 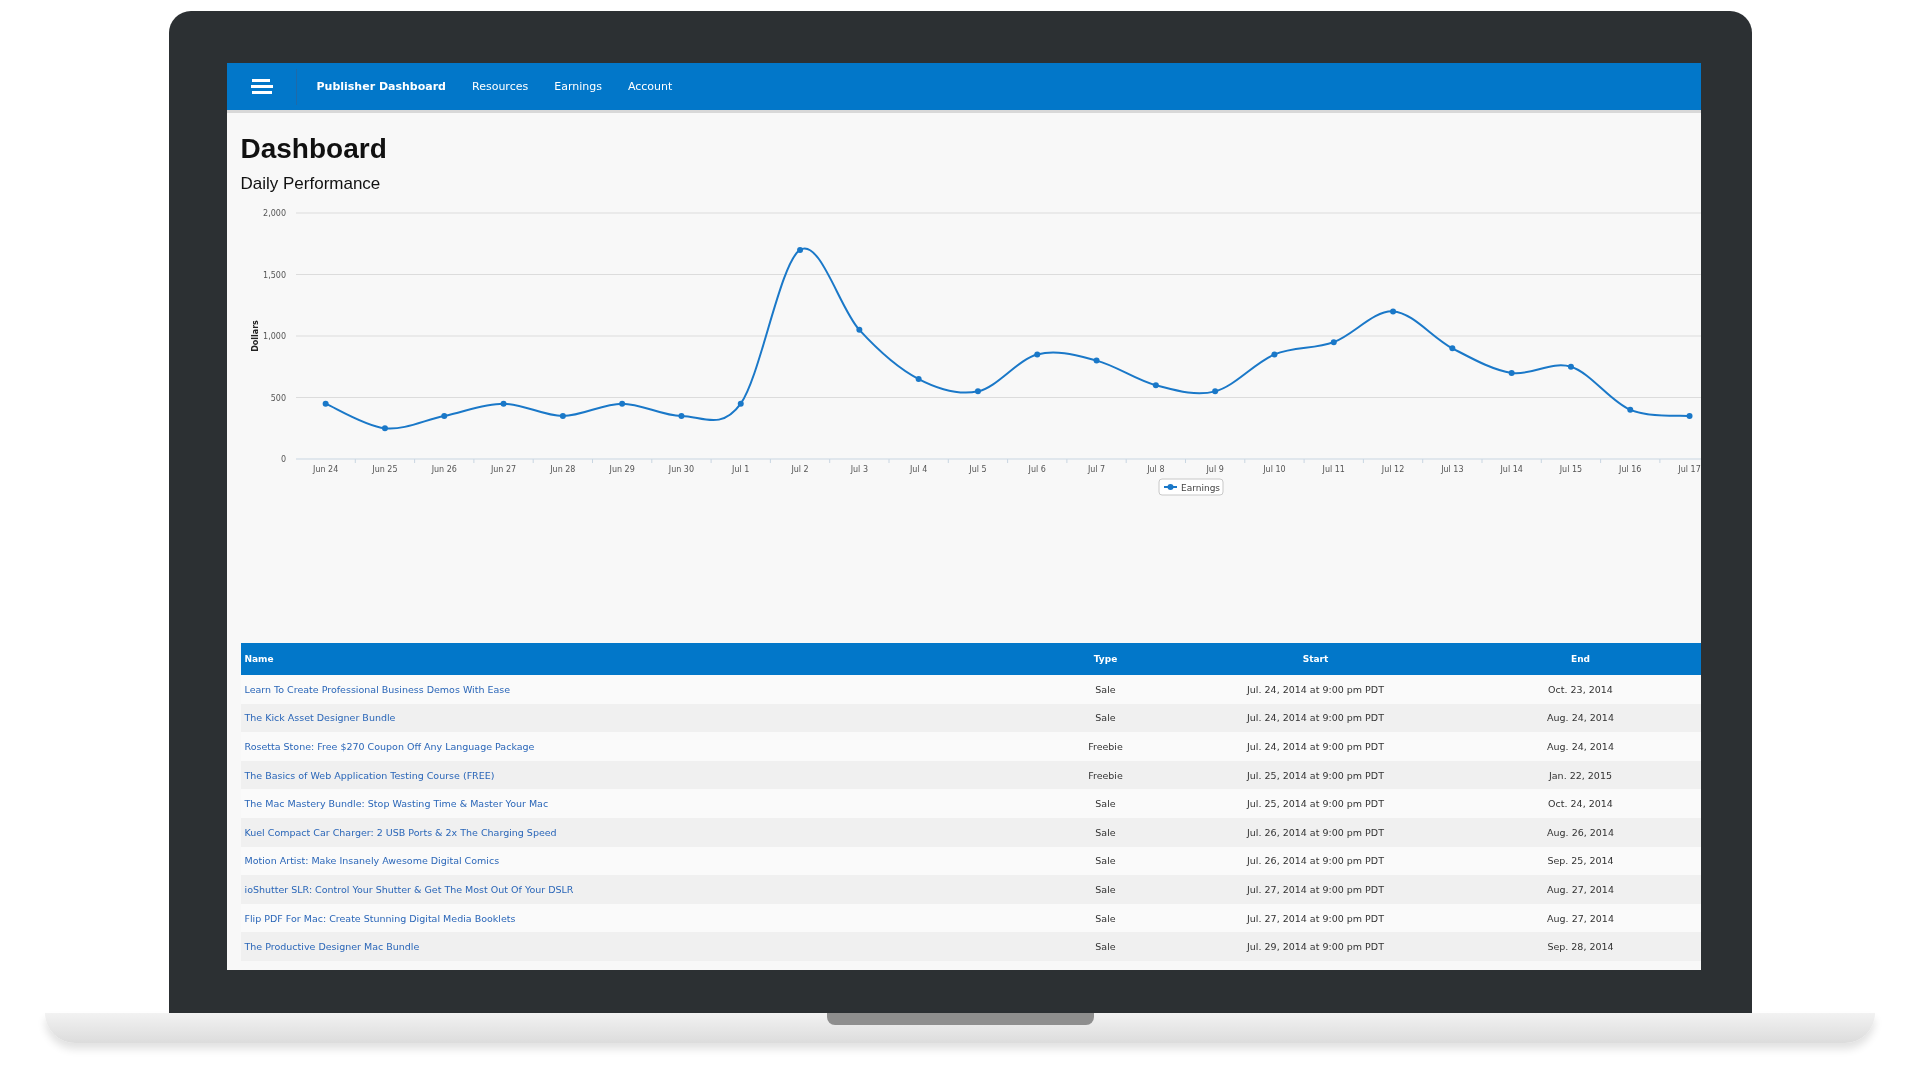 I want to click on deal-link: Learn To Create Professional Business Demos With Ease, so click(x=377, y=689).